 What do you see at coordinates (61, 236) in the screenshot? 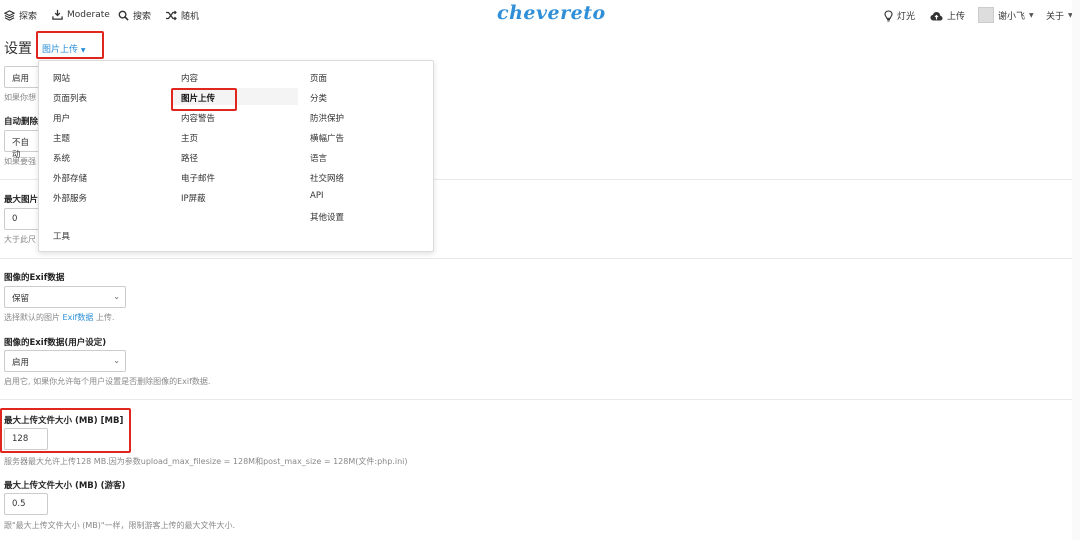
I see `menu-item-tools: 工具` at bounding box center [61, 236].